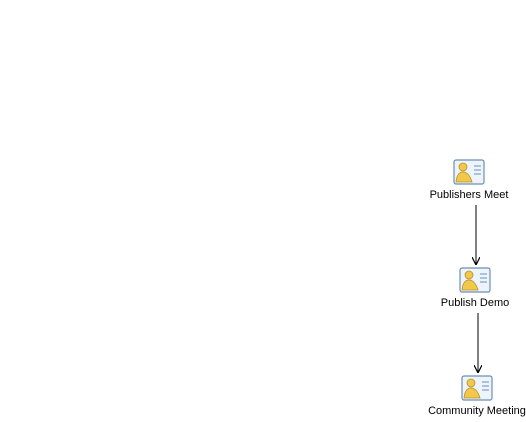 This screenshot has height=422, width=526. I want to click on node-publish-demo: Publish Demo, so click(473, 288).